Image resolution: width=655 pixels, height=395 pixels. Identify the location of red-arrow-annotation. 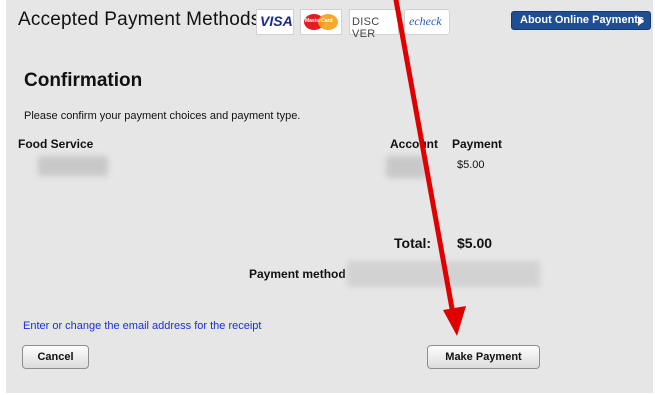
(429, 168).